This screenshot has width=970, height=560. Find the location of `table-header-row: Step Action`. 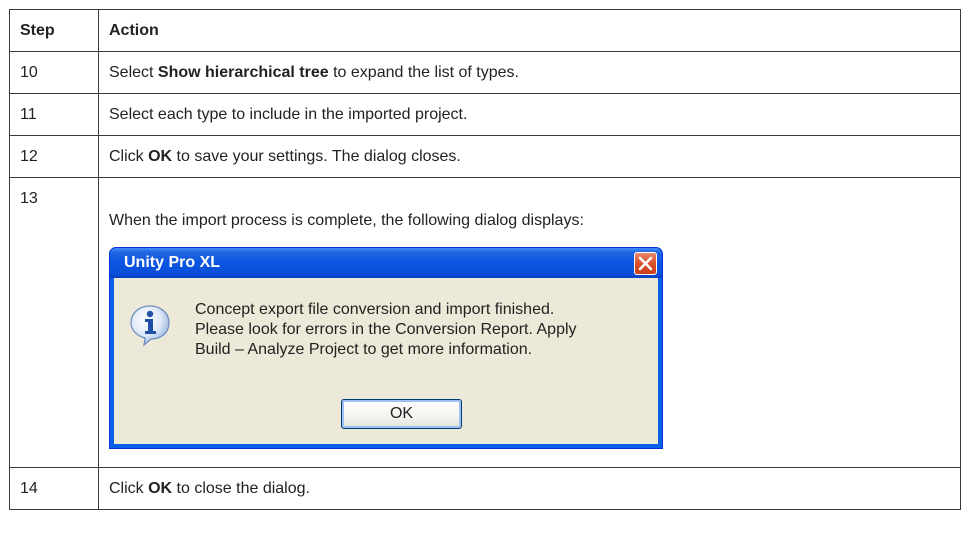

table-header-row: Step Action is located at coordinates (485, 30).